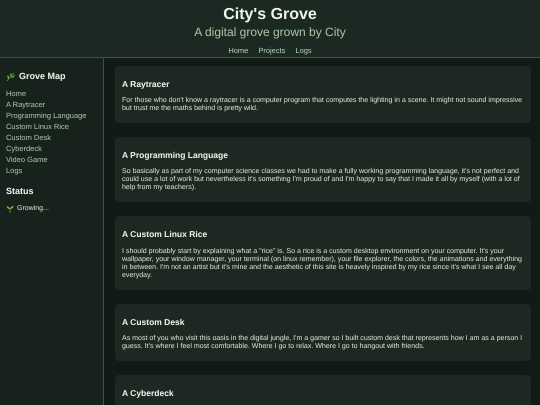  Describe the element at coordinates (20, 191) in the screenshot. I see `status-title: Status` at that location.